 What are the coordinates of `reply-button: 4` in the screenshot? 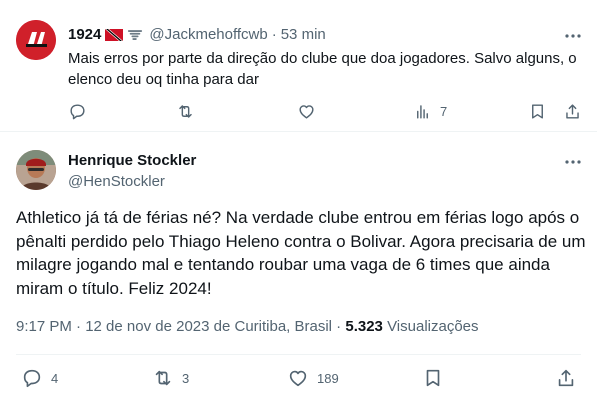 It's located at (39, 378).